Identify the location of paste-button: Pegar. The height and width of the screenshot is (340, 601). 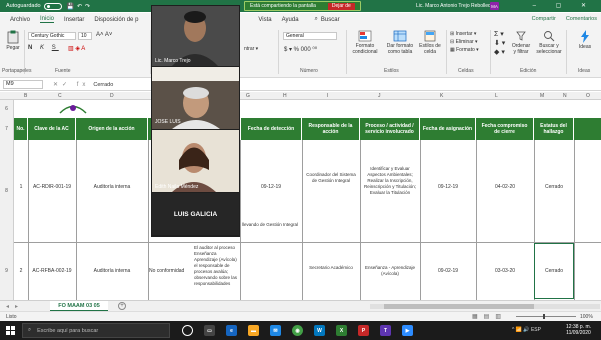
(13, 40).